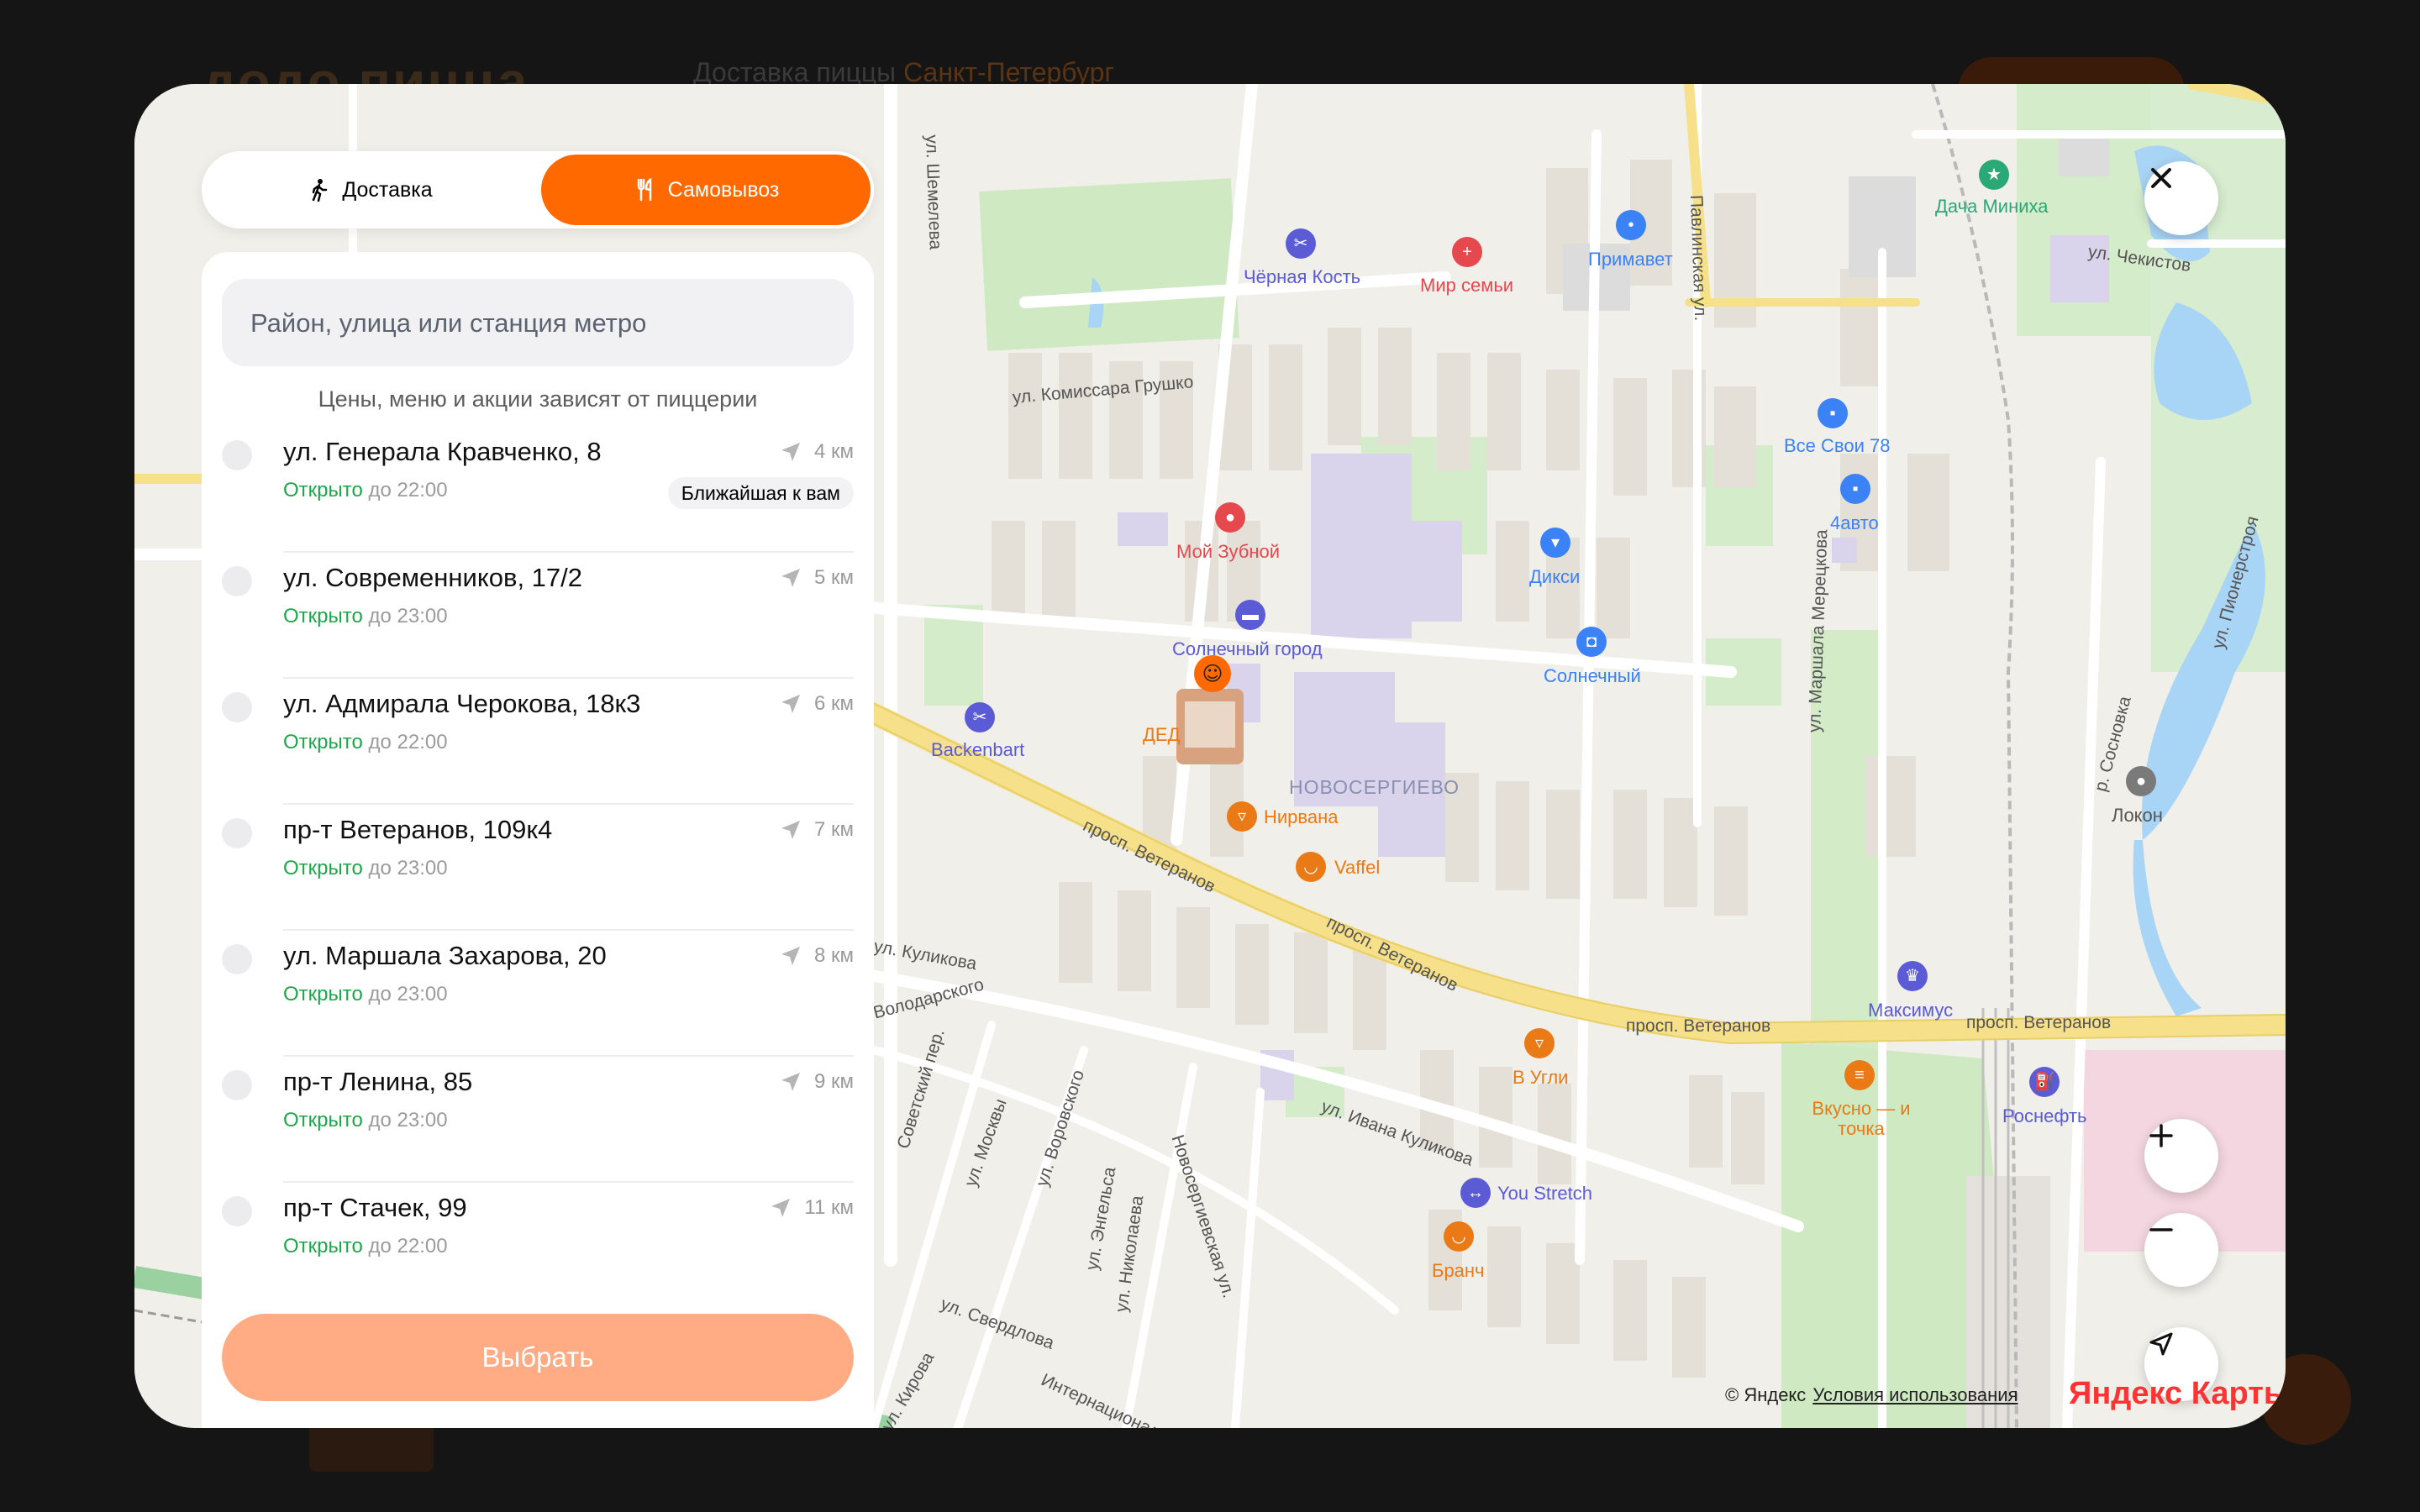 The height and width of the screenshot is (1512, 2420). What do you see at coordinates (1911, 1010) in the screenshot?
I see `poi-label: Максимус` at bounding box center [1911, 1010].